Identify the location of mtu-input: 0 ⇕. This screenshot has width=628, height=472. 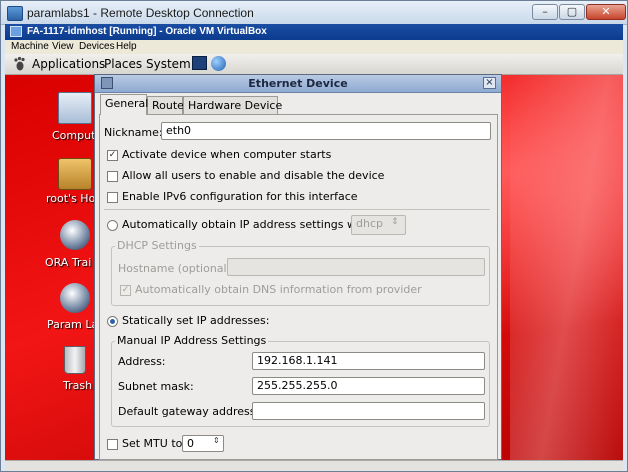
(203, 443).